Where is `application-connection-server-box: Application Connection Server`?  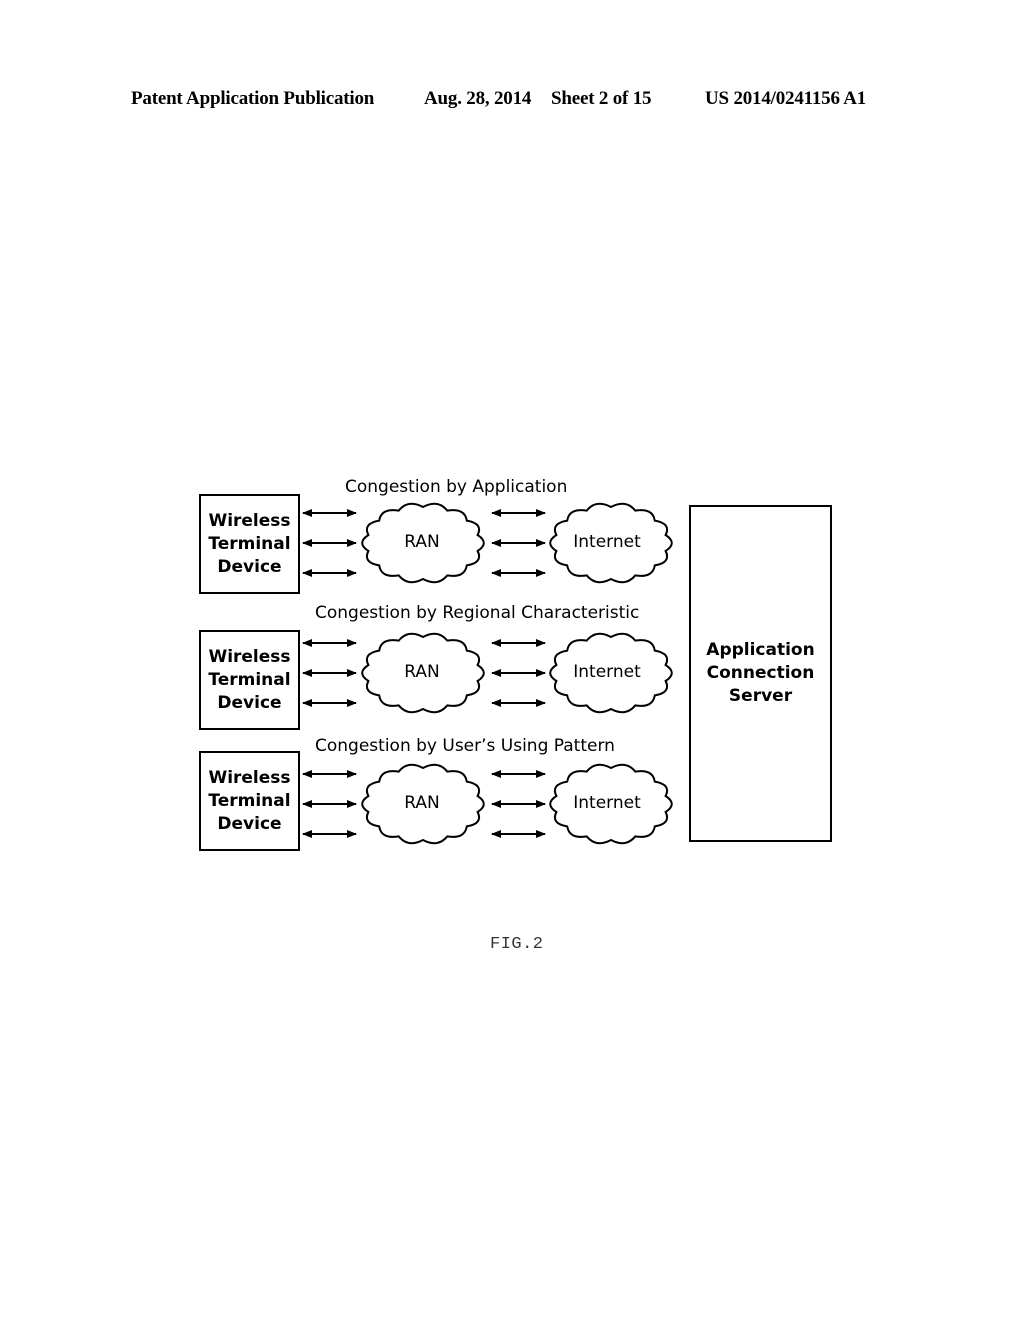 application-connection-server-box: Application Connection Server is located at coordinates (760, 673).